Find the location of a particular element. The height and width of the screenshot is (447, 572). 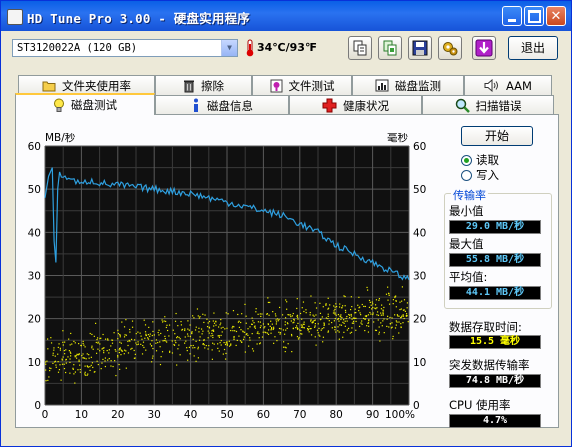

download-update-button is located at coordinates (484, 48).